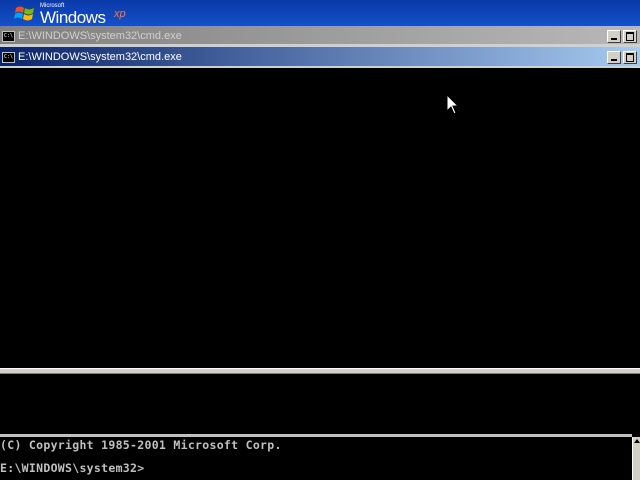 Image resolution: width=640 pixels, height=480 pixels. I want to click on foreground-window-controls, so click(622, 57).